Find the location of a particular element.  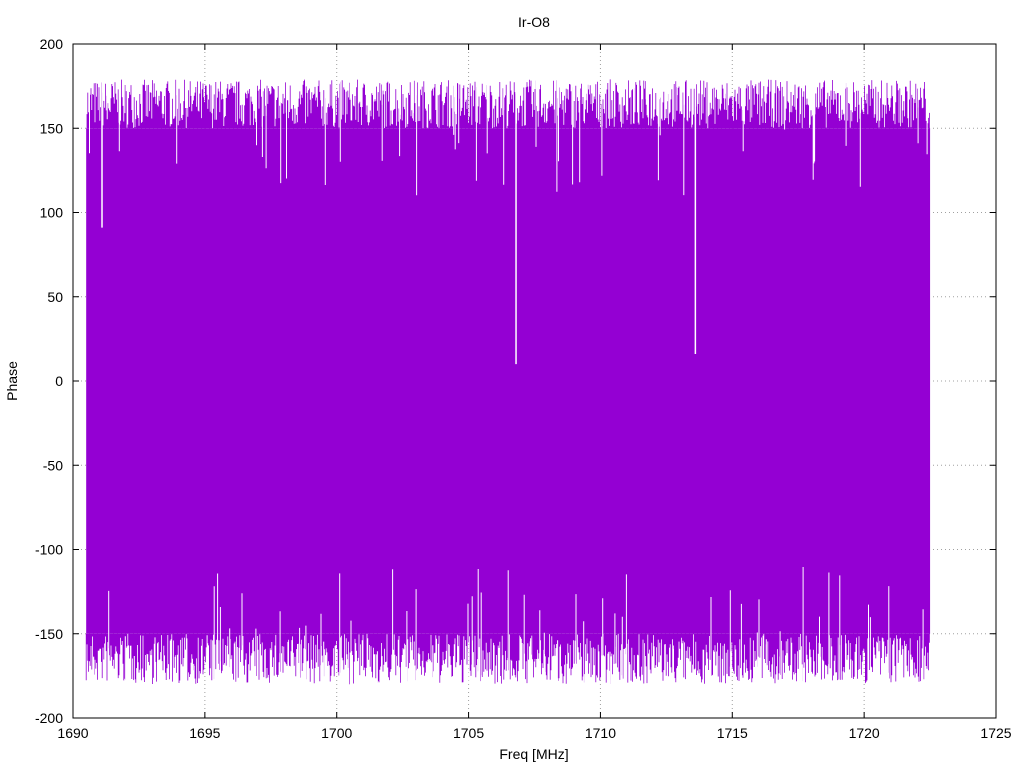

y-tick-label: -200 is located at coordinates (49, 718).